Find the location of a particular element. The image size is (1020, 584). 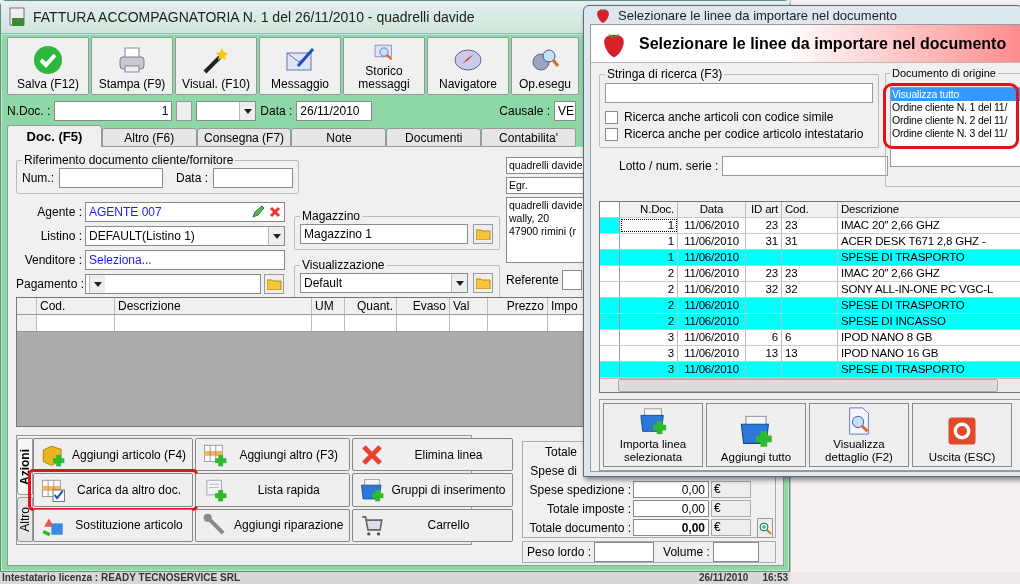

contact-field is located at coordinates (571, 280).